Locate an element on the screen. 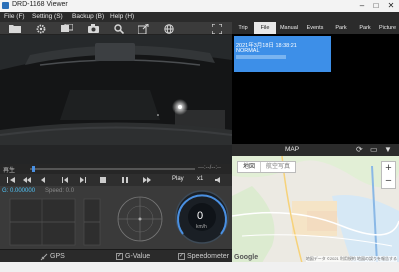 This screenshot has width=399, height=272. tab-manual: Manual is located at coordinates (289, 28).